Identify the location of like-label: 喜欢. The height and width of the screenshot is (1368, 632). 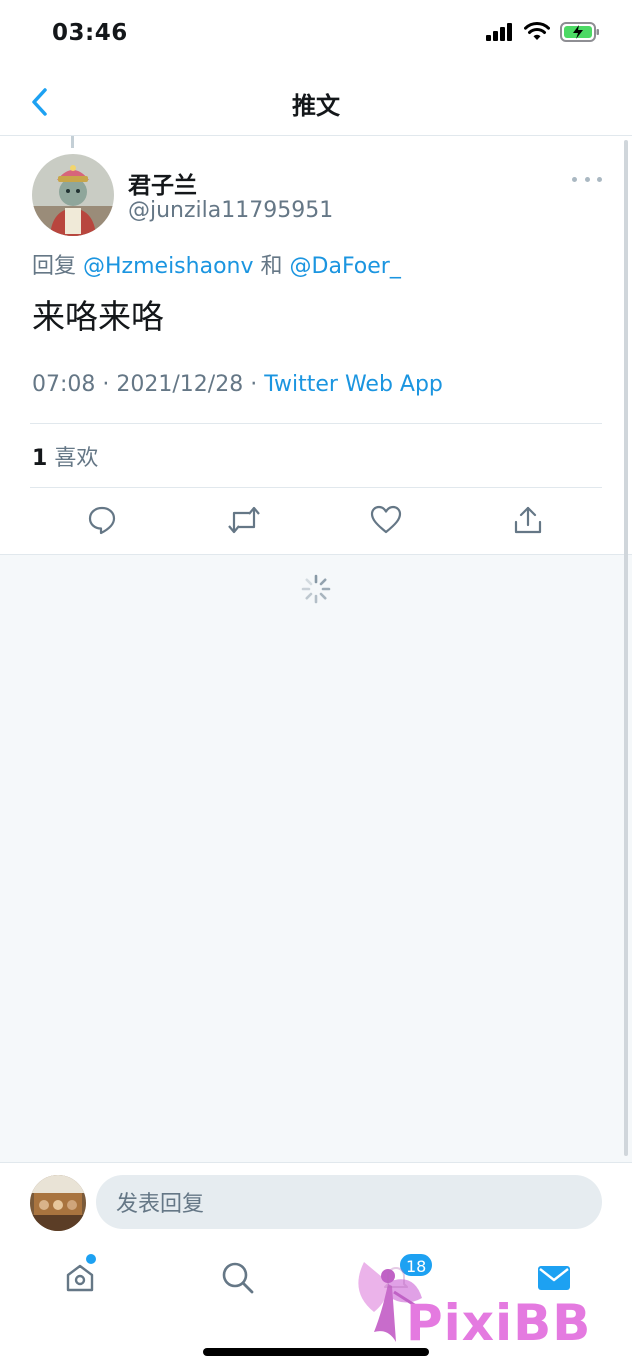
(76, 458).